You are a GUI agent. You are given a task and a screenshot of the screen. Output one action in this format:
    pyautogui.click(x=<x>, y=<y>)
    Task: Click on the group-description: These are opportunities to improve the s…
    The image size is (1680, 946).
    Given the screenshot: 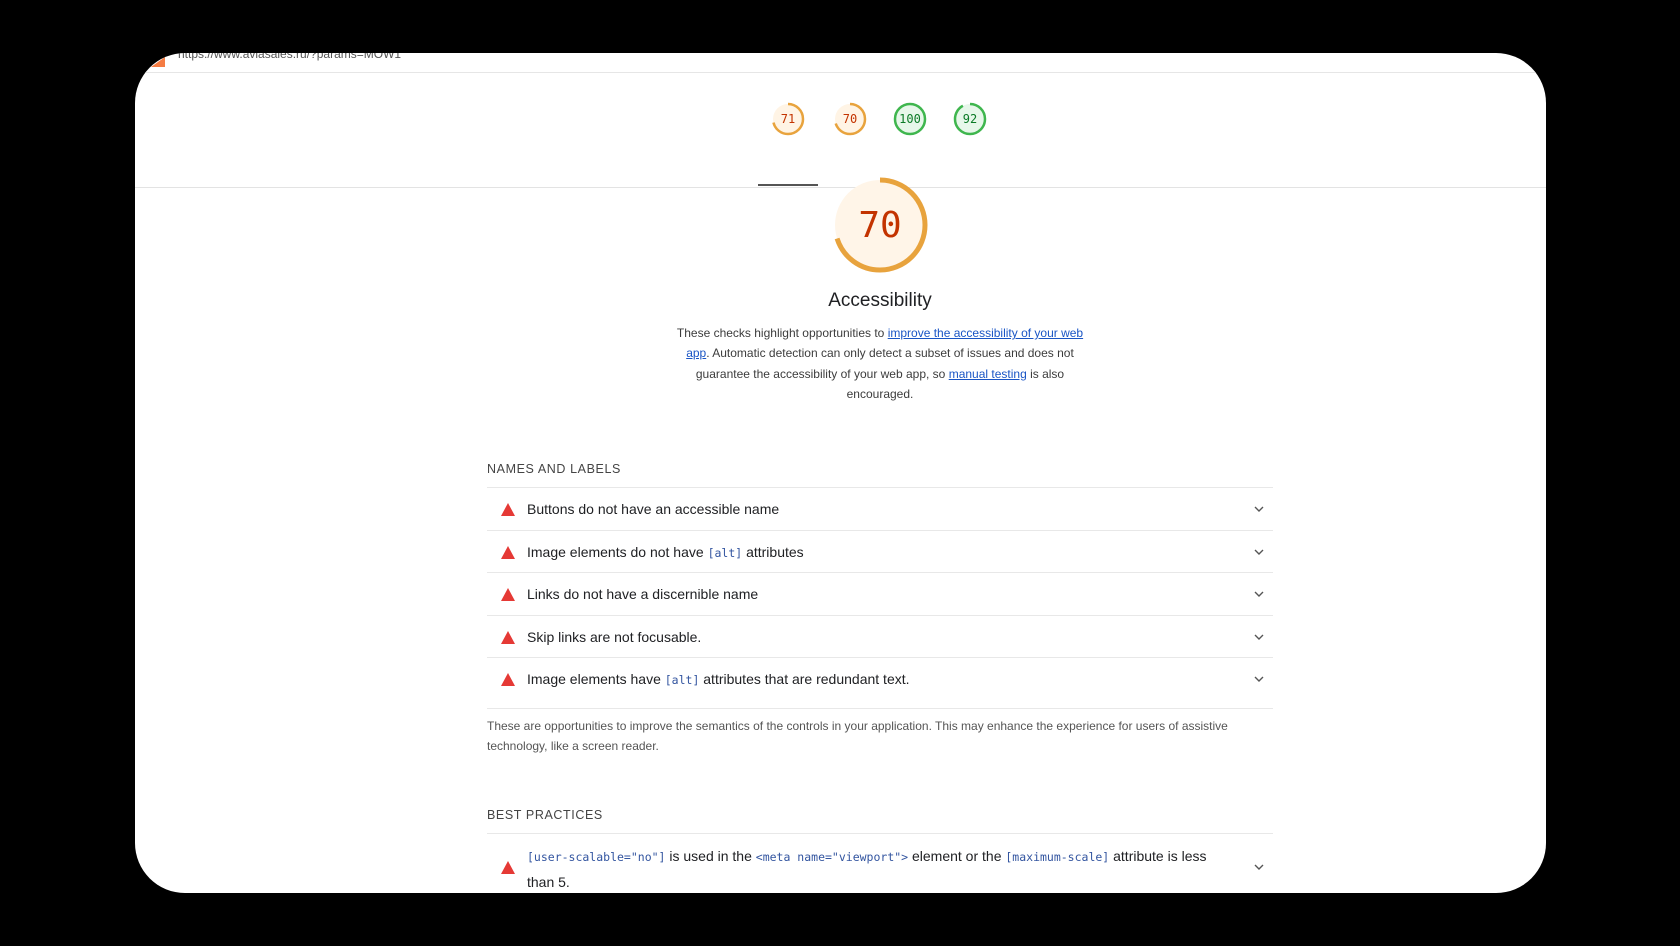 What is the action you would take?
    pyautogui.click(x=880, y=732)
    